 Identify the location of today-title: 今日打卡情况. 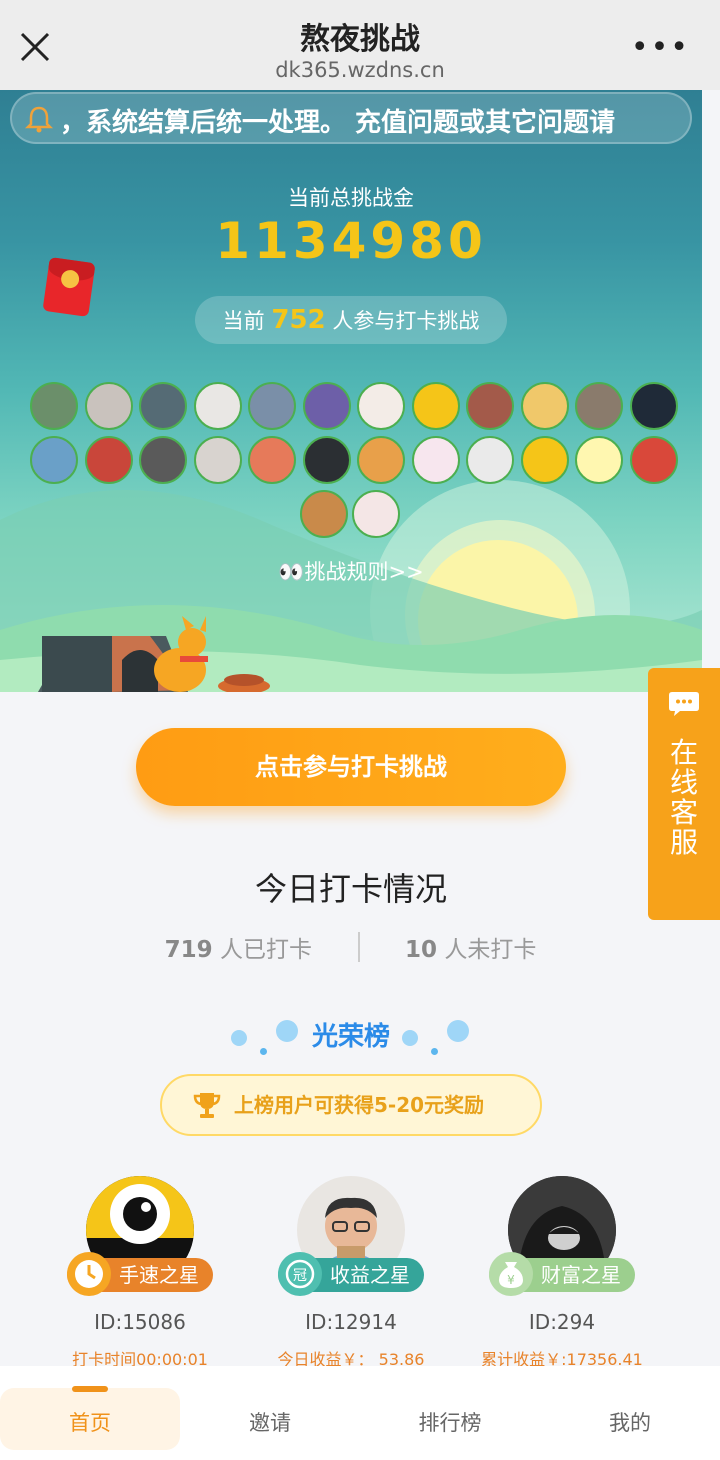
(350, 889).